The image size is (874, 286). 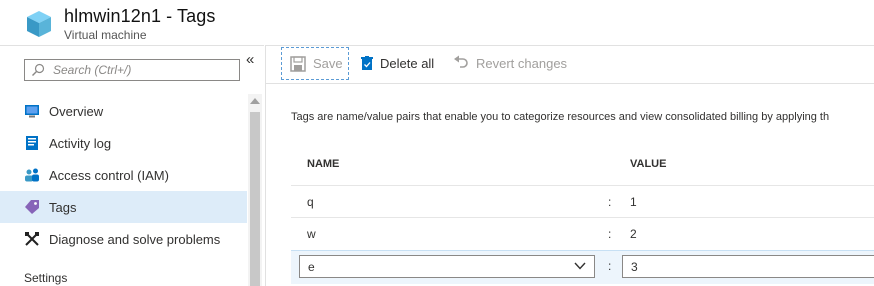 I want to click on sidebar-item-label: Activity log, so click(x=80, y=143).